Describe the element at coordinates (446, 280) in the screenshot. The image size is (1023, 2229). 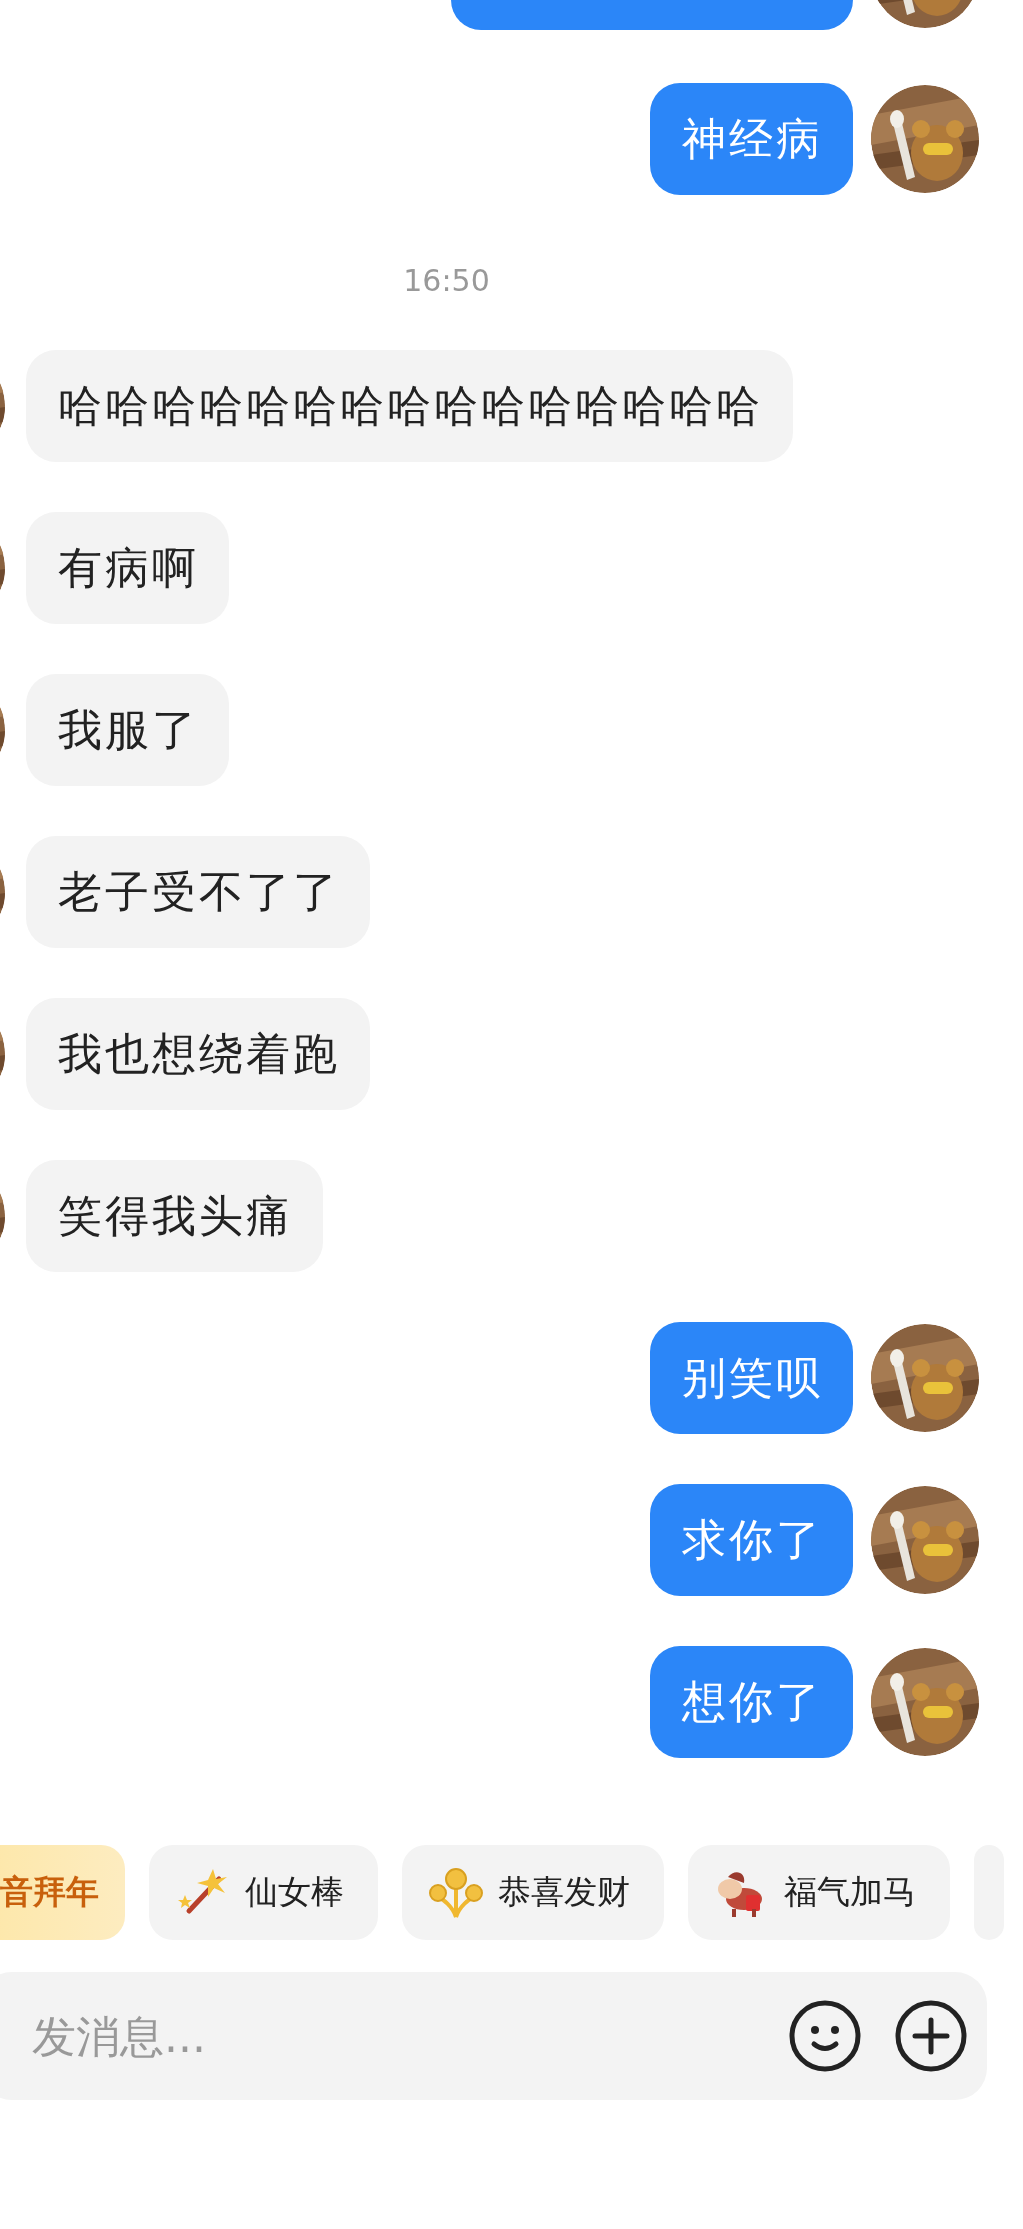
I see `timestamp: 16:50` at that location.